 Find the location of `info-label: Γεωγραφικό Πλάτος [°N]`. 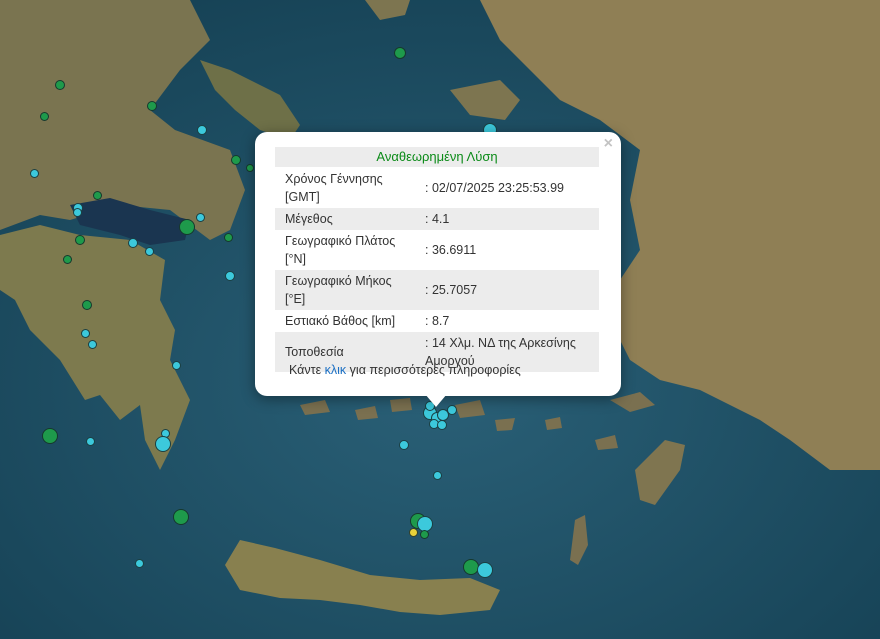

info-label: Γεωγραφικό Πλάτος [°N] is located at coordinates (340, 250).